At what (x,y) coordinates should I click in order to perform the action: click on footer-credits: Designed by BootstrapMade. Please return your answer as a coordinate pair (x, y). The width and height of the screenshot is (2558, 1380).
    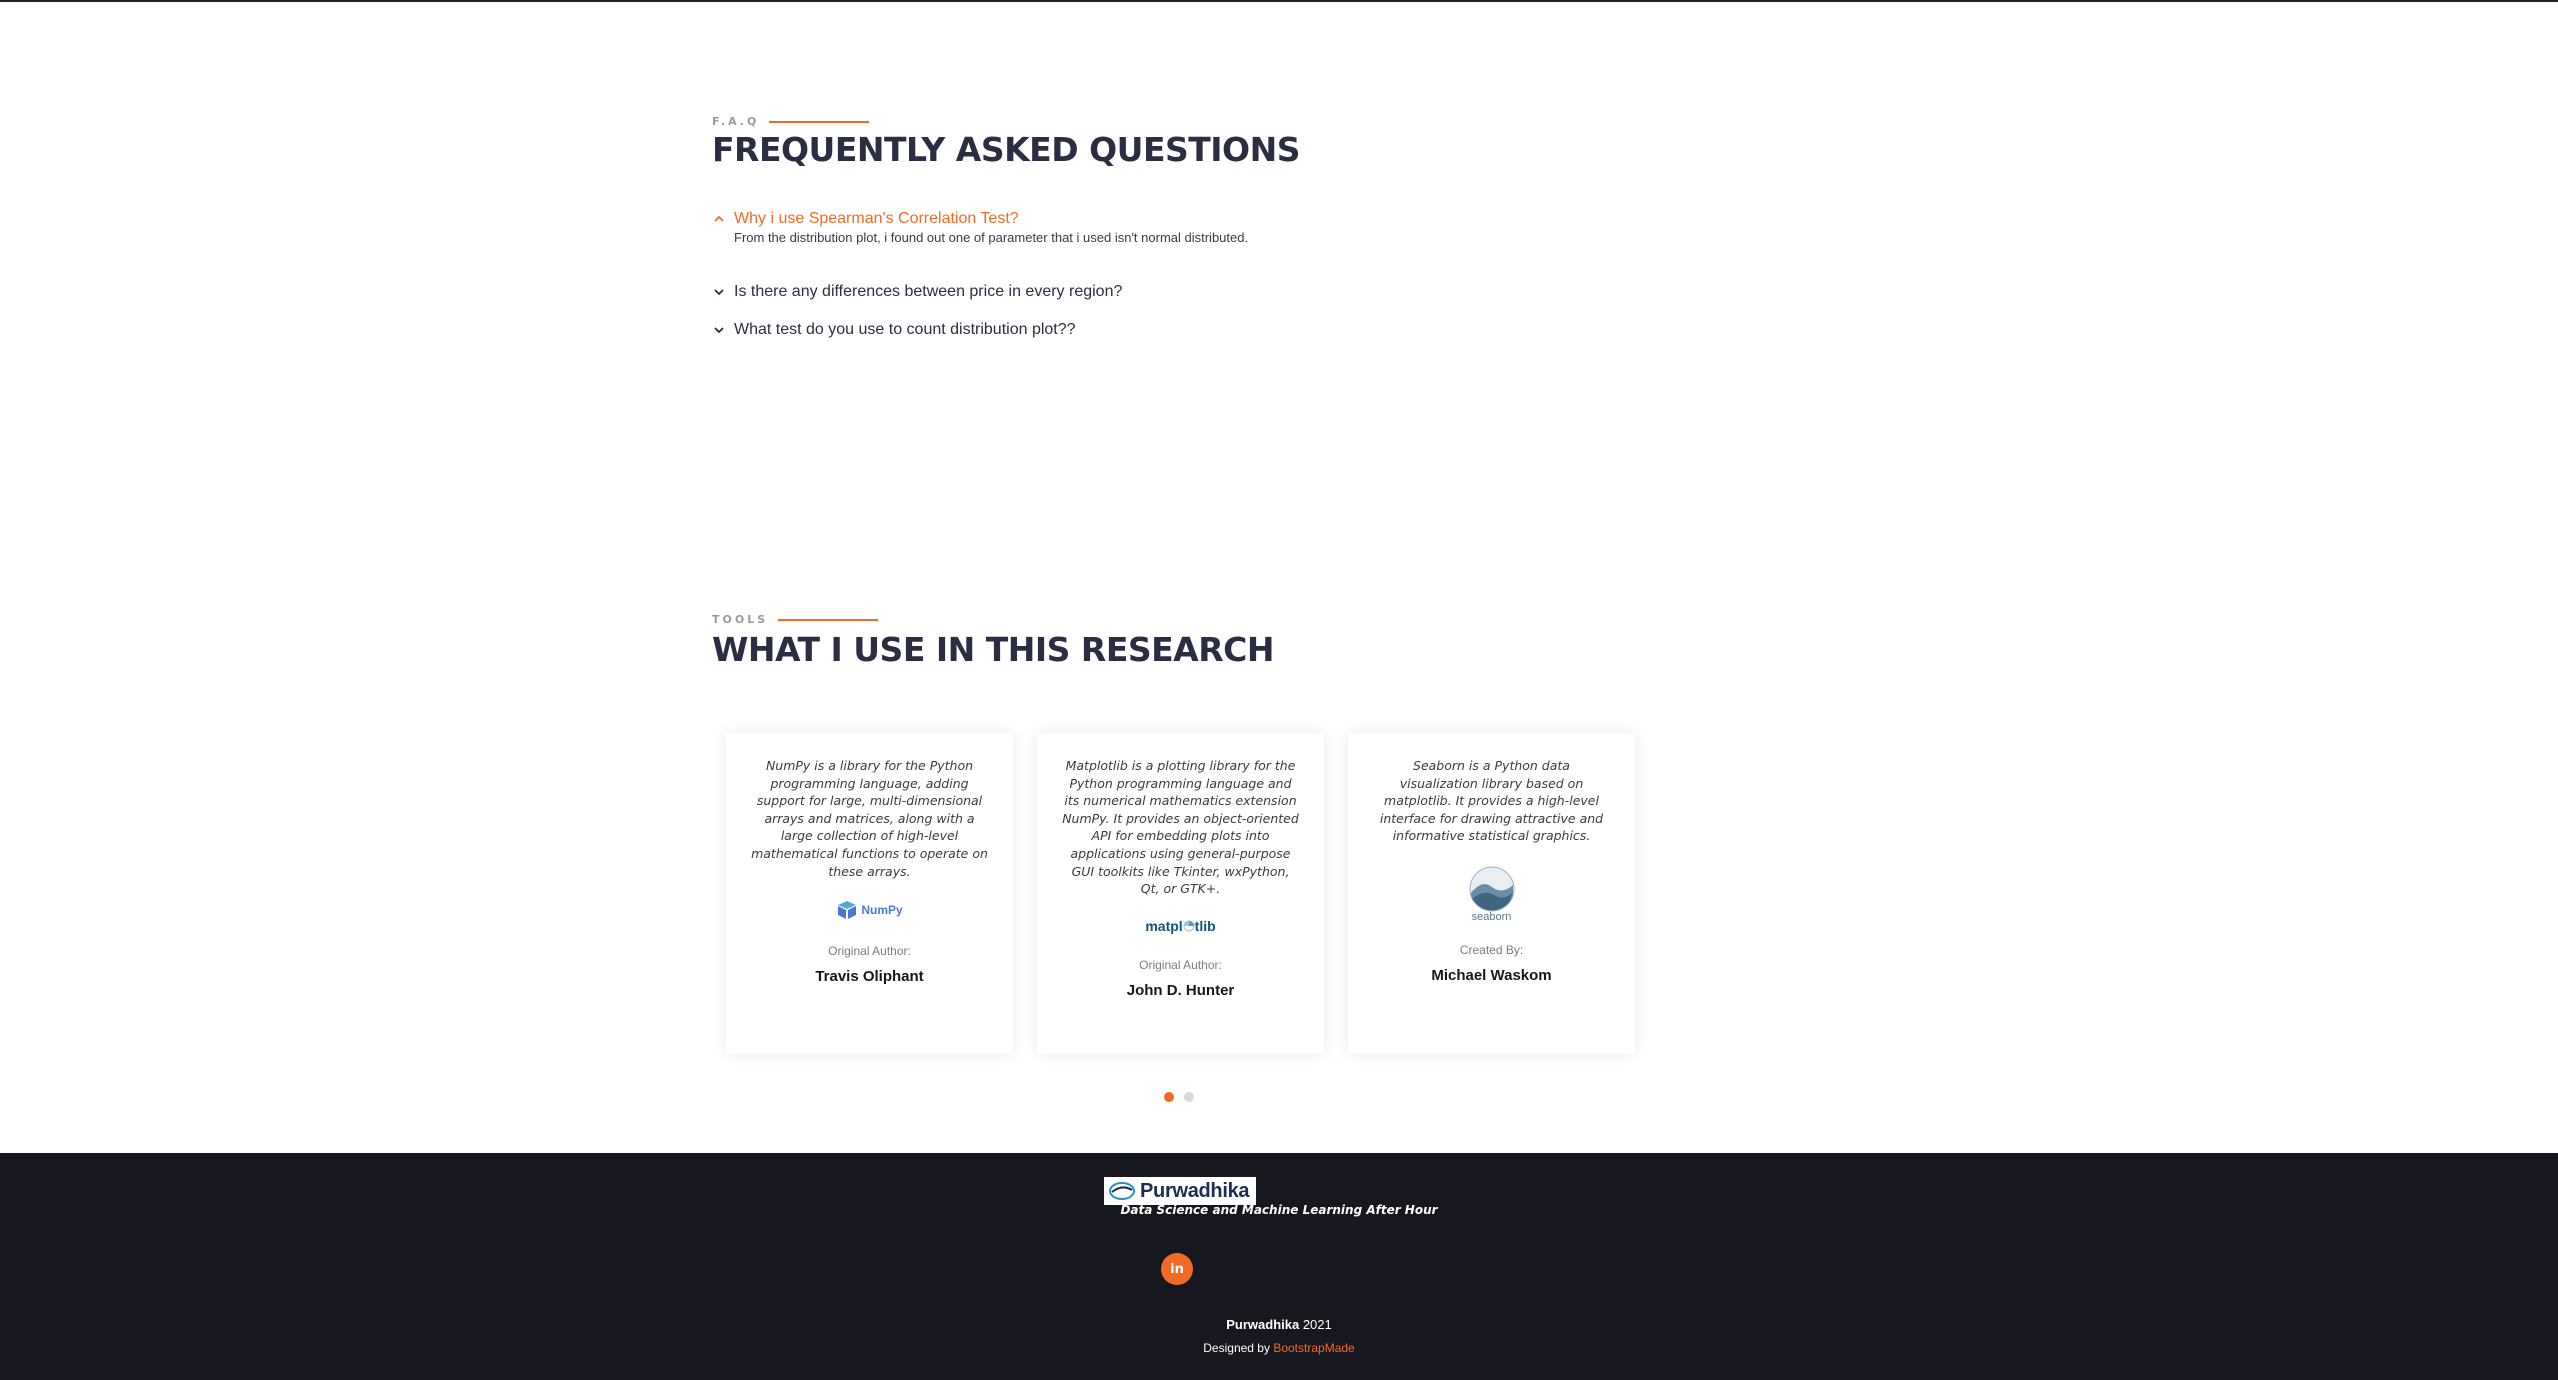
    Looking at the image, I should click on (1279, 1348).